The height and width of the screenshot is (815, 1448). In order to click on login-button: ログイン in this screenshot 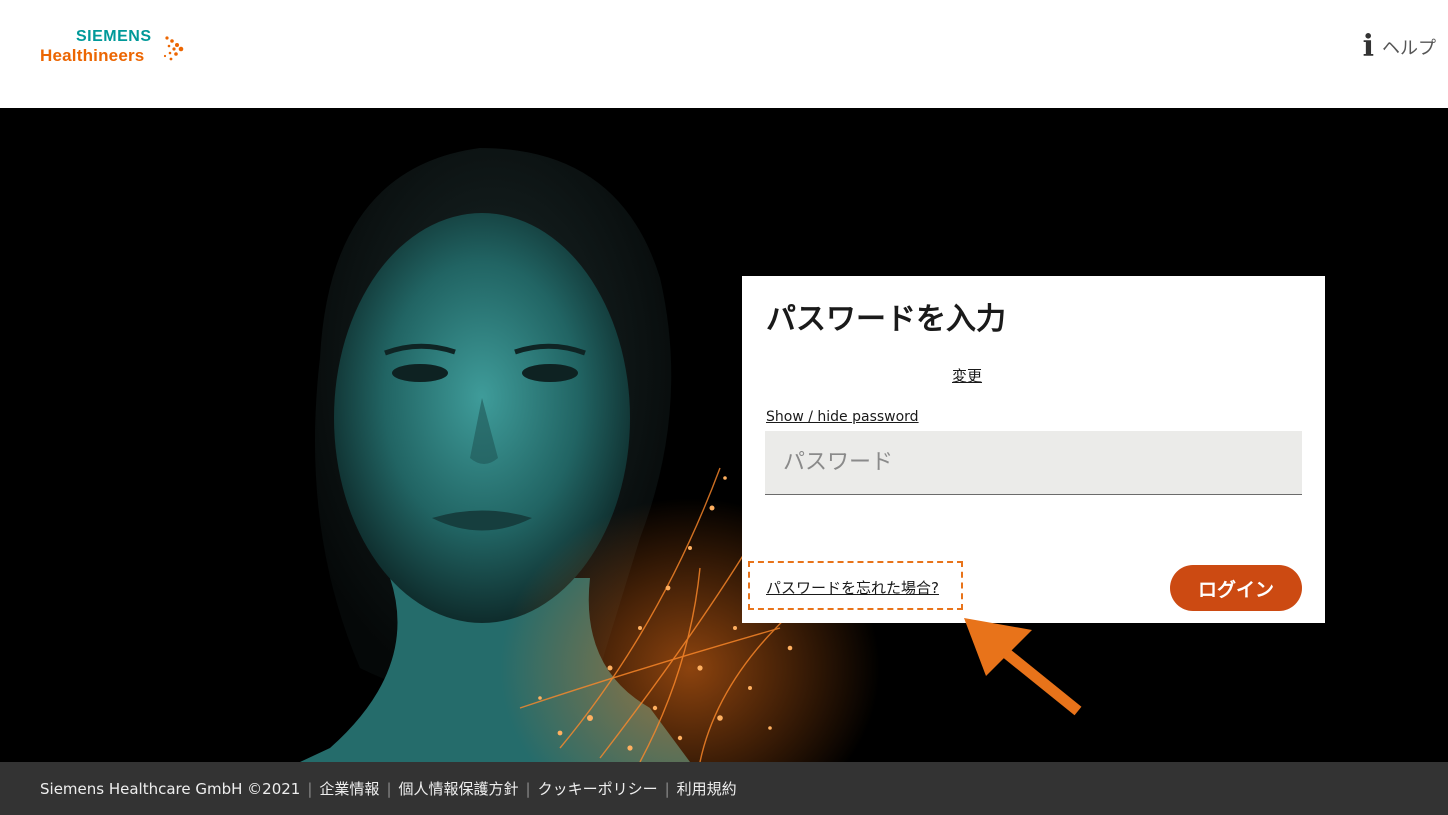, I will do `click(1236, 588)`.